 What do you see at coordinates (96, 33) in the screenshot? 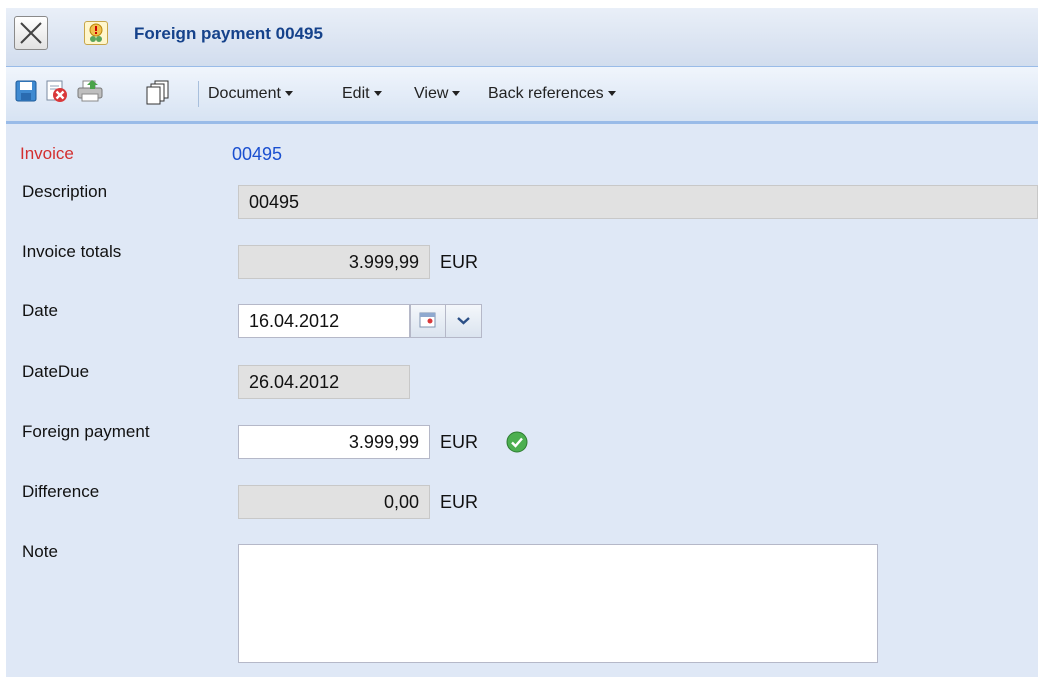
I see `payment-app-icon` at bounding box center [96, 33].